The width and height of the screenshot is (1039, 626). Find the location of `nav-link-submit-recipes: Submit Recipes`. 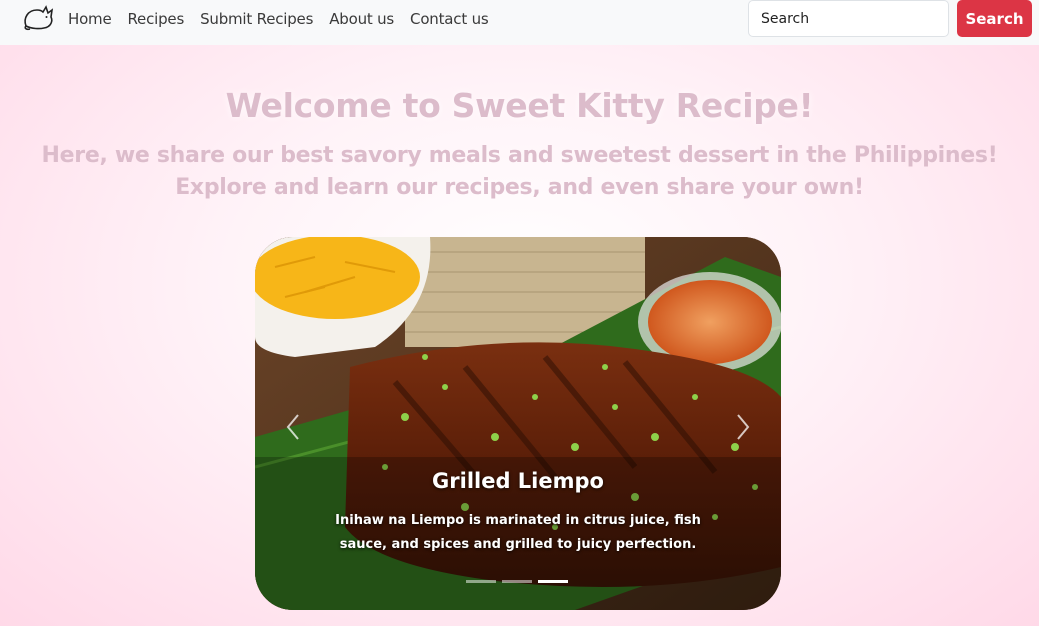

nav-link-submit-recipes: Submit Recipes is located at coordinates (256, 19).